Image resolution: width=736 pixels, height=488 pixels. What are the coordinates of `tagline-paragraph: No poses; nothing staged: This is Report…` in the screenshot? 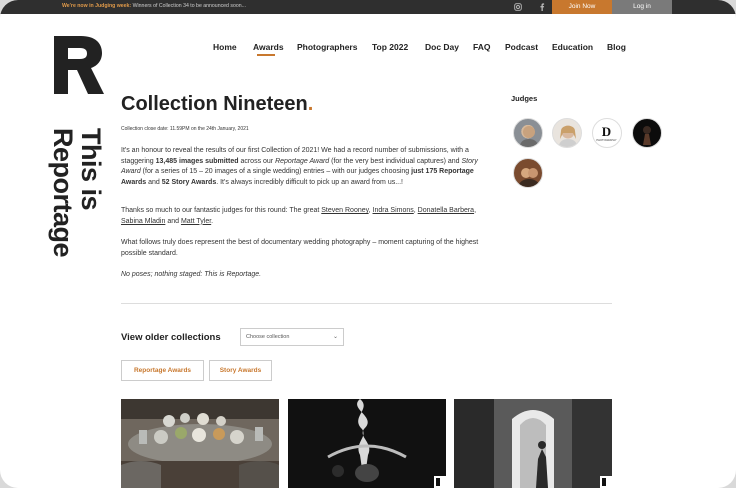 It's located at (303, 275).